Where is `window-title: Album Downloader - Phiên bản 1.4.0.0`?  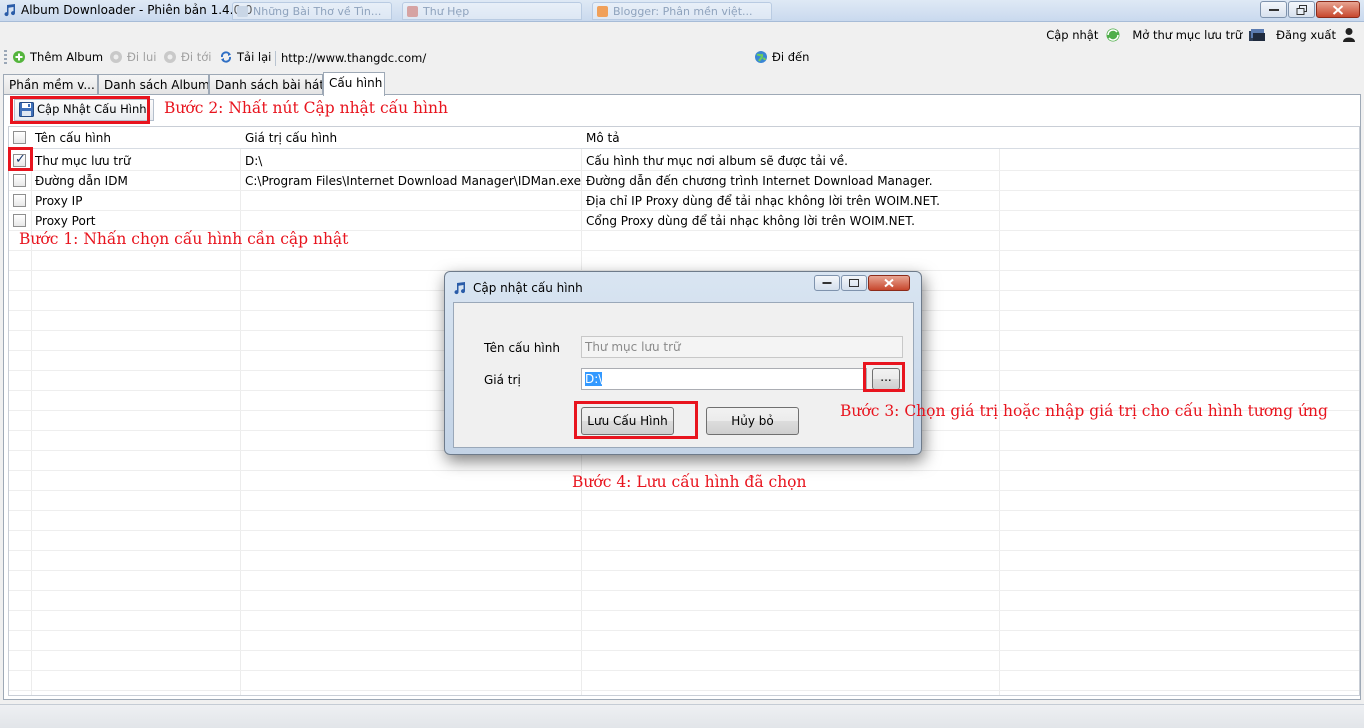 window-title: Album Downloader - Phiên bản 1.4.0.0 is located at coordinates (137, 10).